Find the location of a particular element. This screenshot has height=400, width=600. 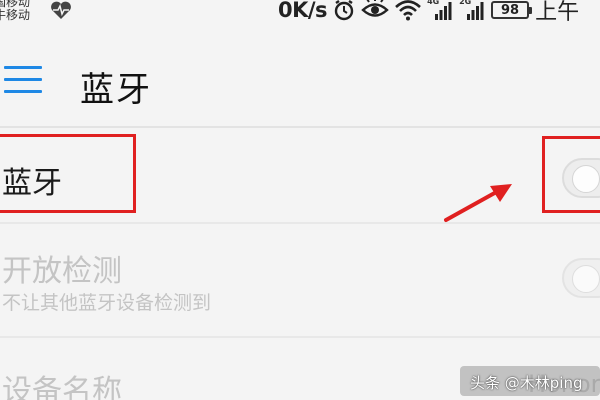

signal-4g-indicator: 4G is located at coordinates (440, 10).